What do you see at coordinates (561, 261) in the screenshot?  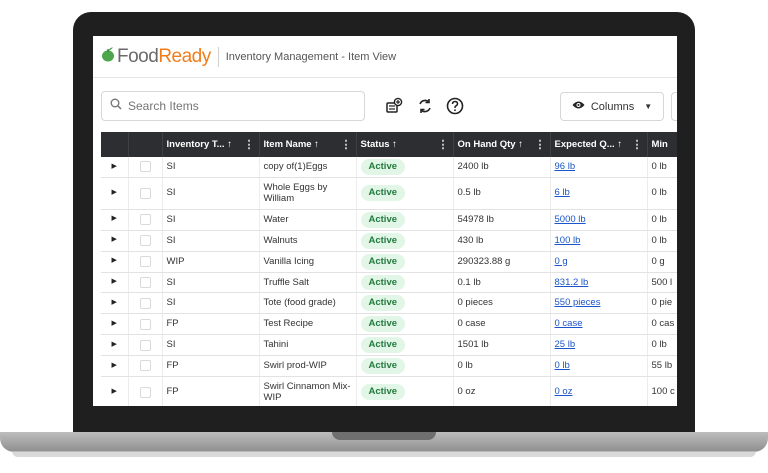 I see `expected-qty-link: 0 g` at bounding box center [561, 261].